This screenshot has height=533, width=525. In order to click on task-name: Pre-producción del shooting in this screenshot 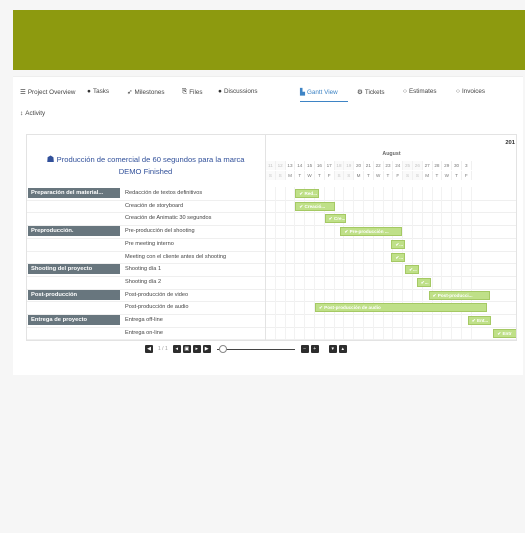, I will do `click(160, 231)`.